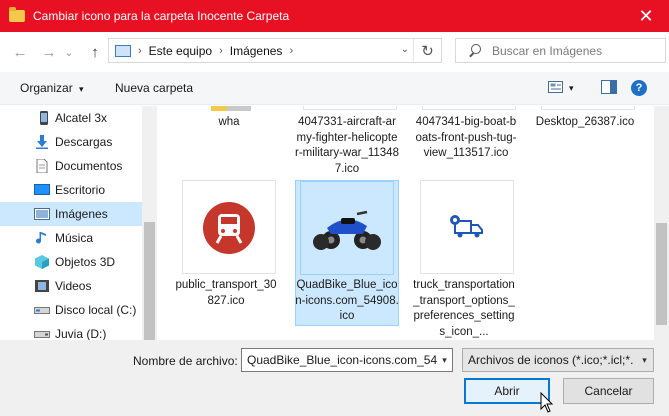 Image resolution: width=669 pixels, height=416 pixels. Describe the element at coordinates (347, 300) in the screenshot. I see `file-name: QuadBike_Blue_icon-icons.com_54908.ico` at that location.